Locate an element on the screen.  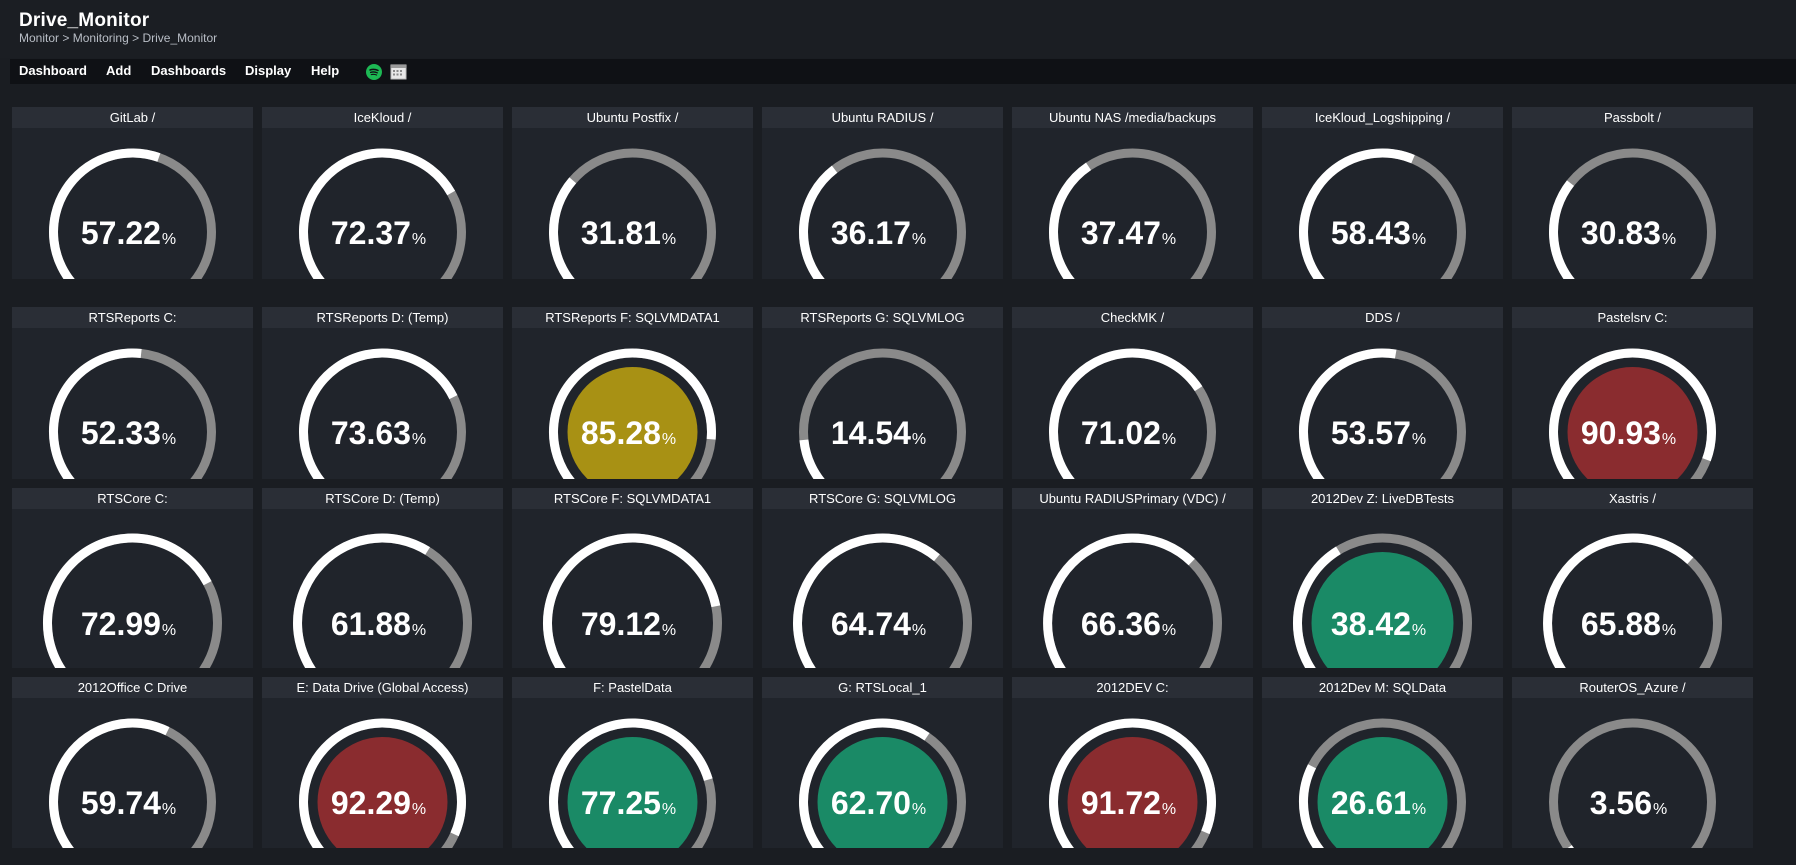
dashlet-title: 2012DEV C: is located at coordinates (1132, 687).